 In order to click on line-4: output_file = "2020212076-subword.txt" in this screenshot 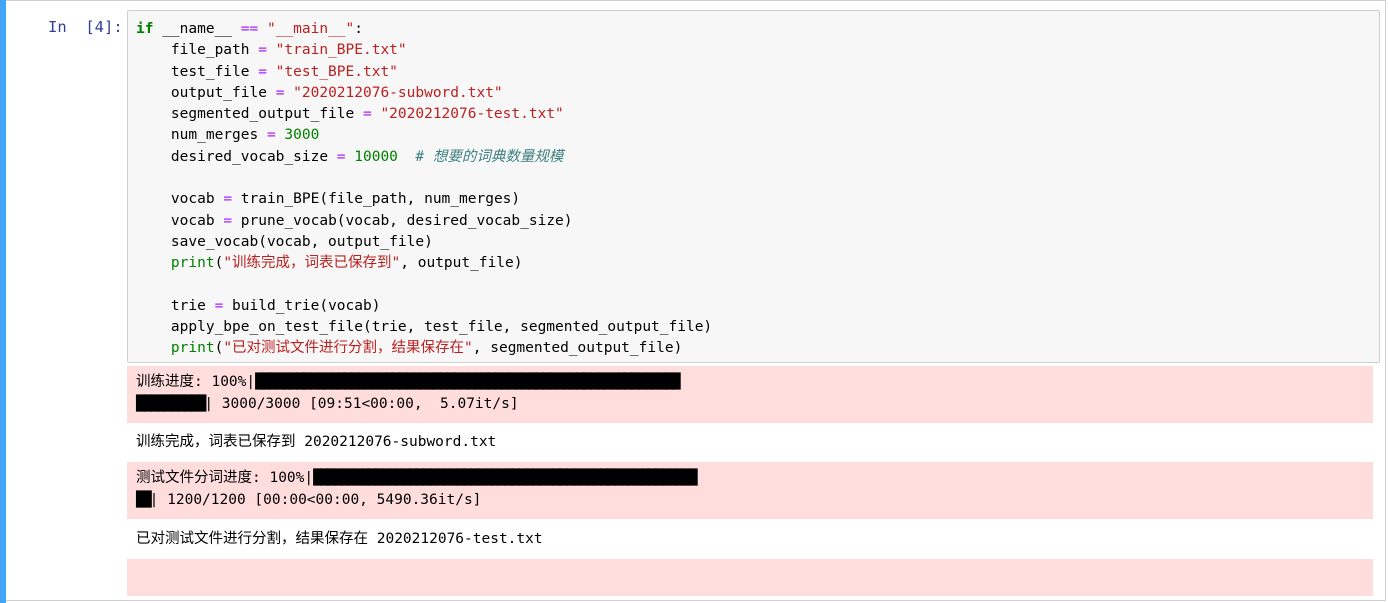, I will do `click(319, 92)`.